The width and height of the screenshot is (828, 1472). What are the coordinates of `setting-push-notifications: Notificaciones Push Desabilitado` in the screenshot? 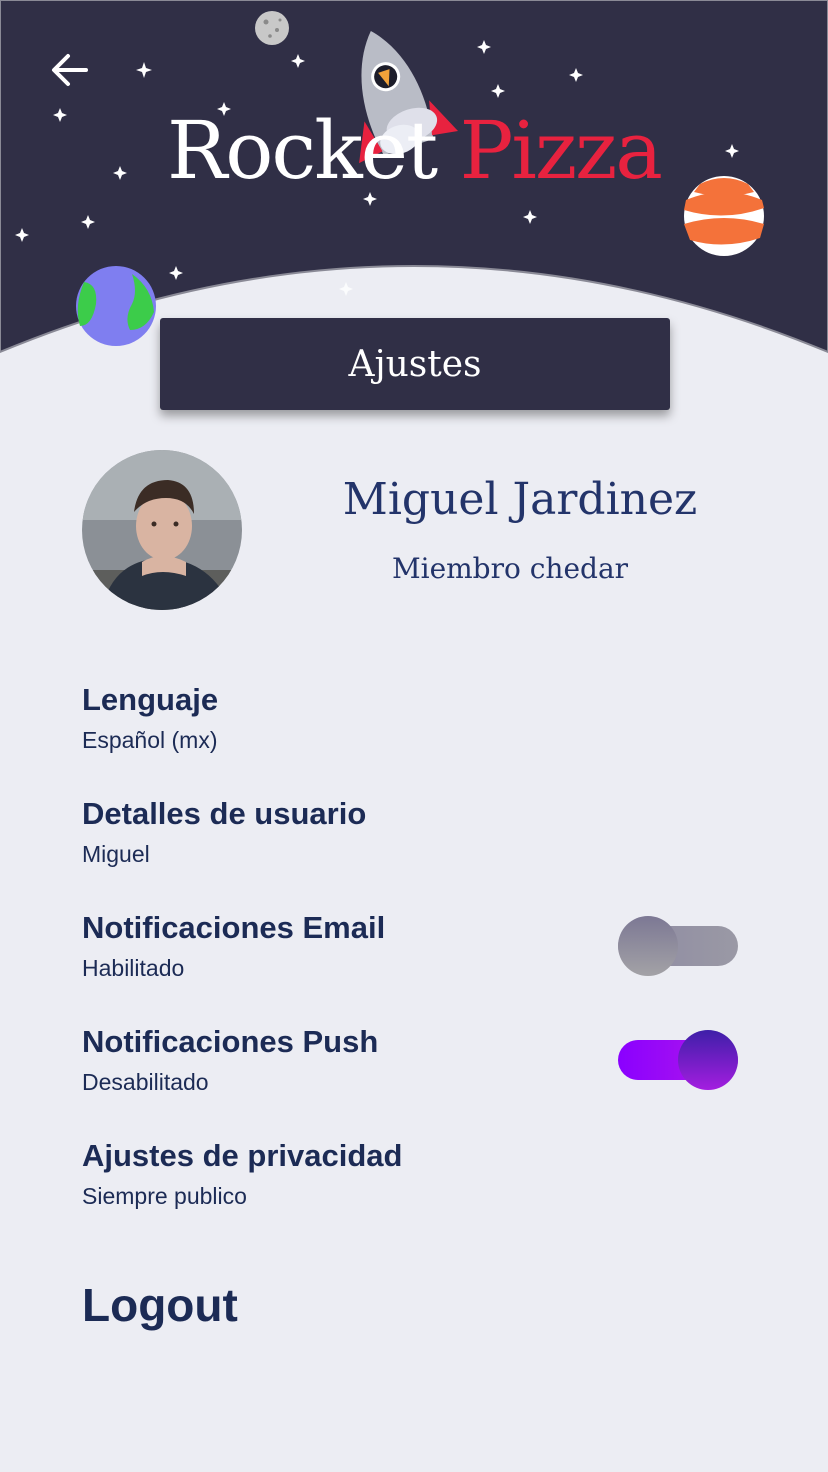 It's located at (392, 1060).